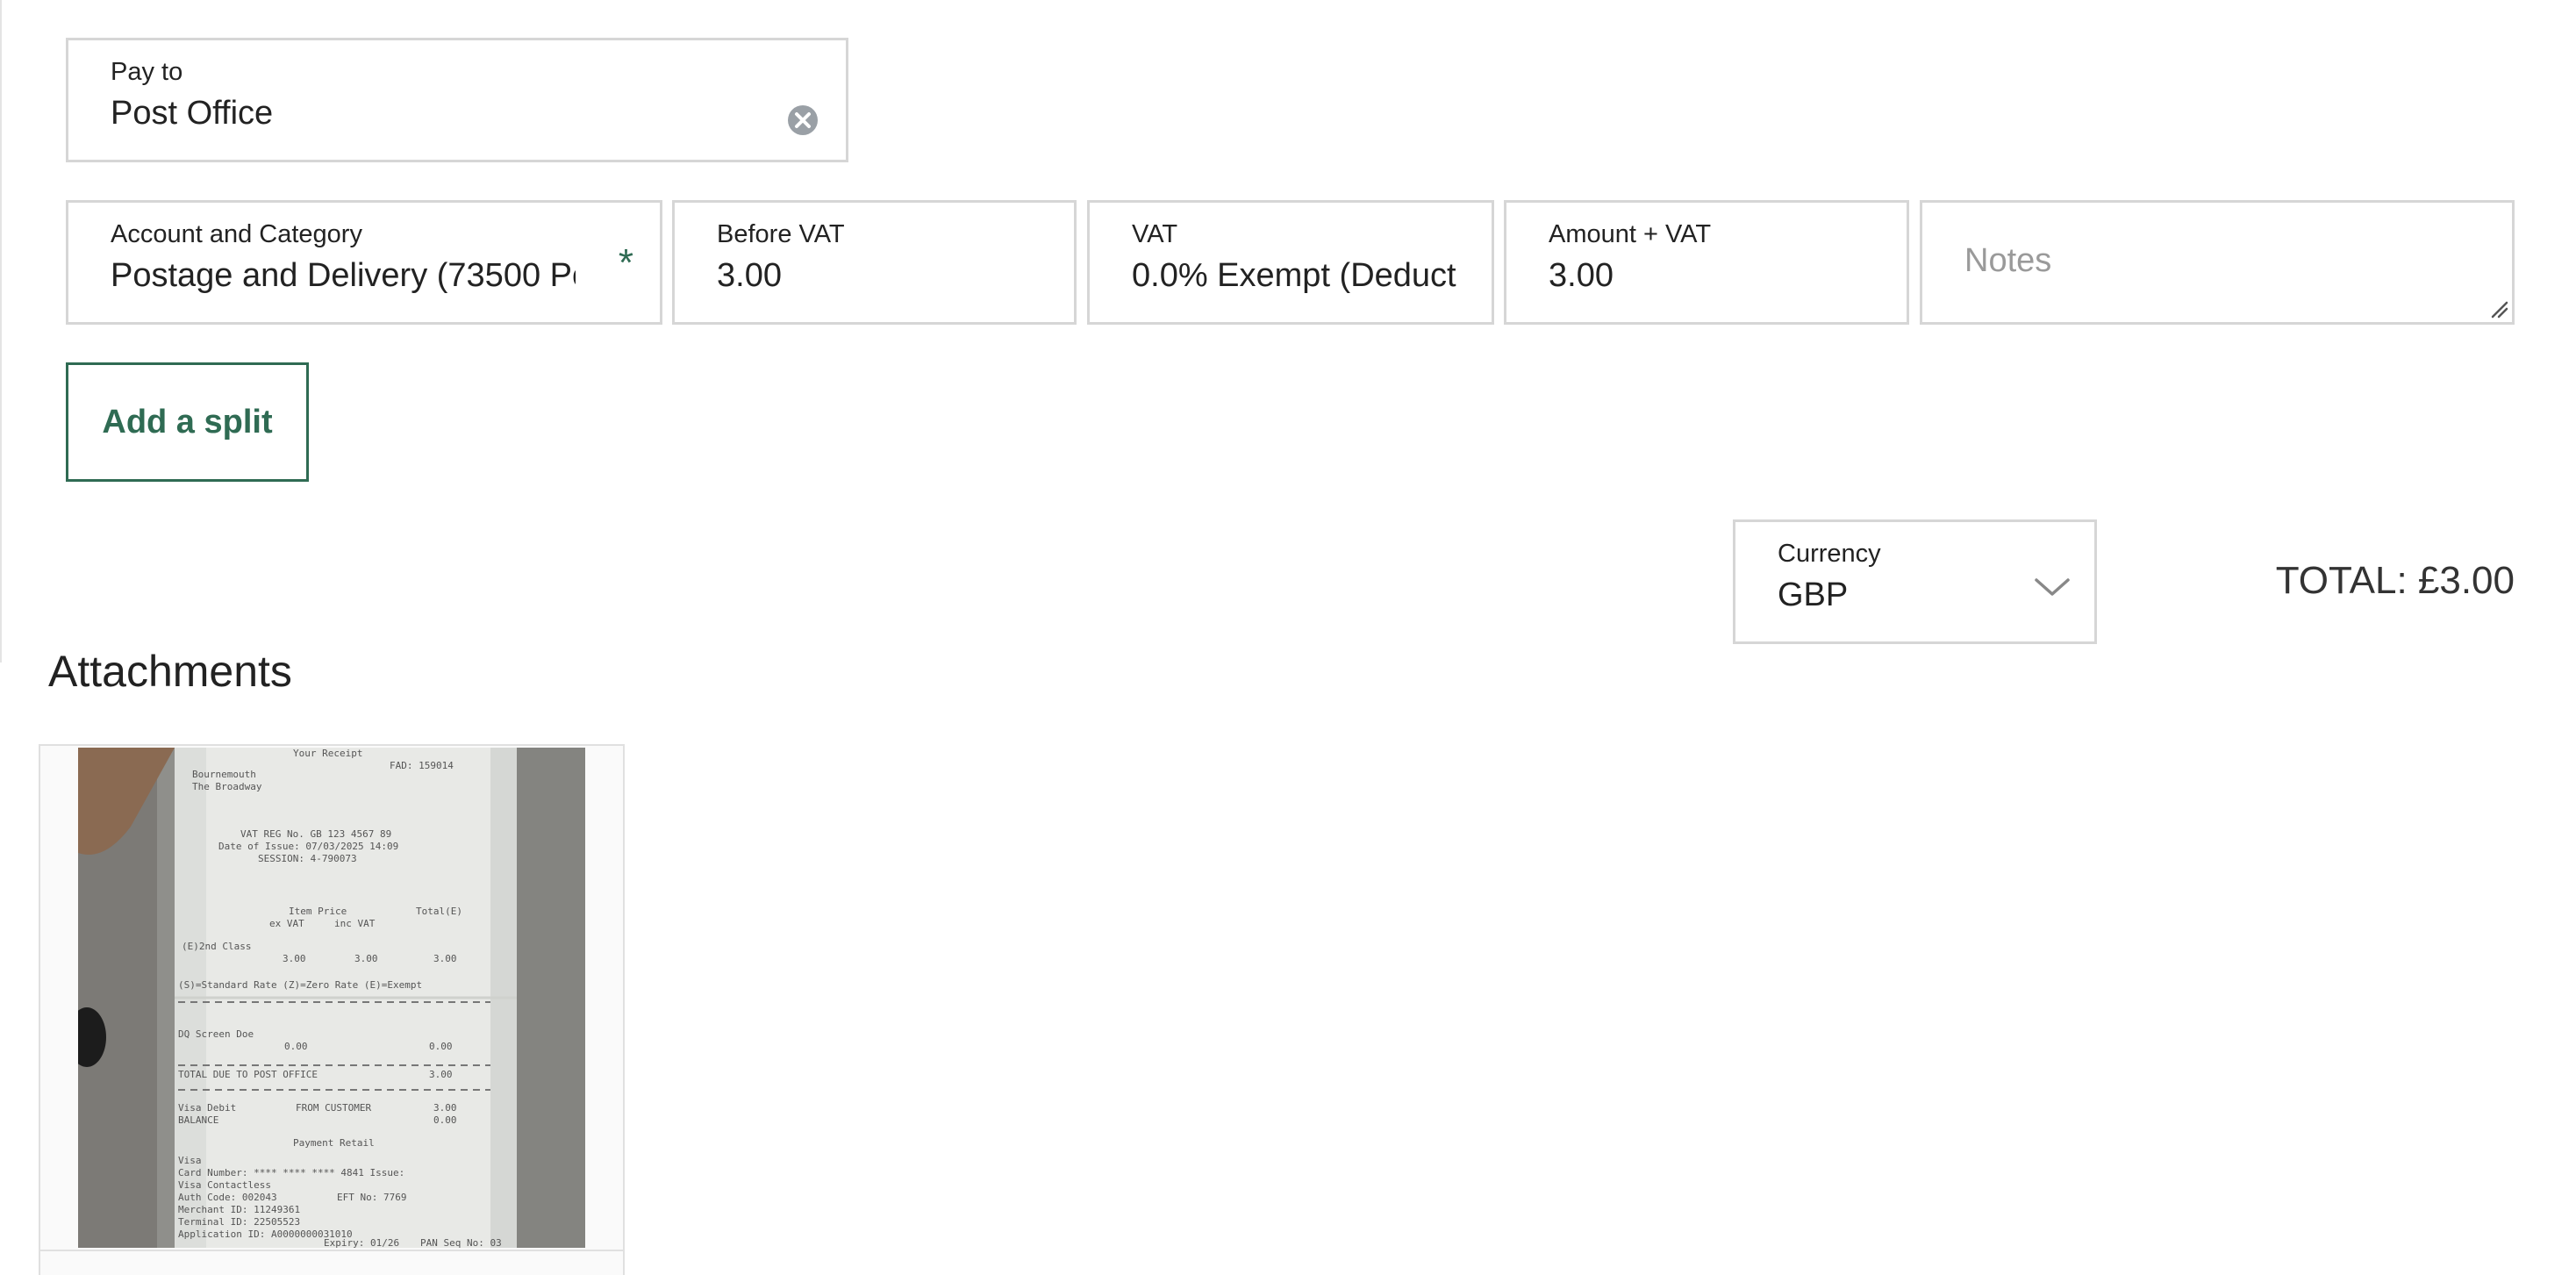 This screenshot has height=1275, width=2576. I want to click on before-vat-field: Before VAT 3.00, so click(874, 262).